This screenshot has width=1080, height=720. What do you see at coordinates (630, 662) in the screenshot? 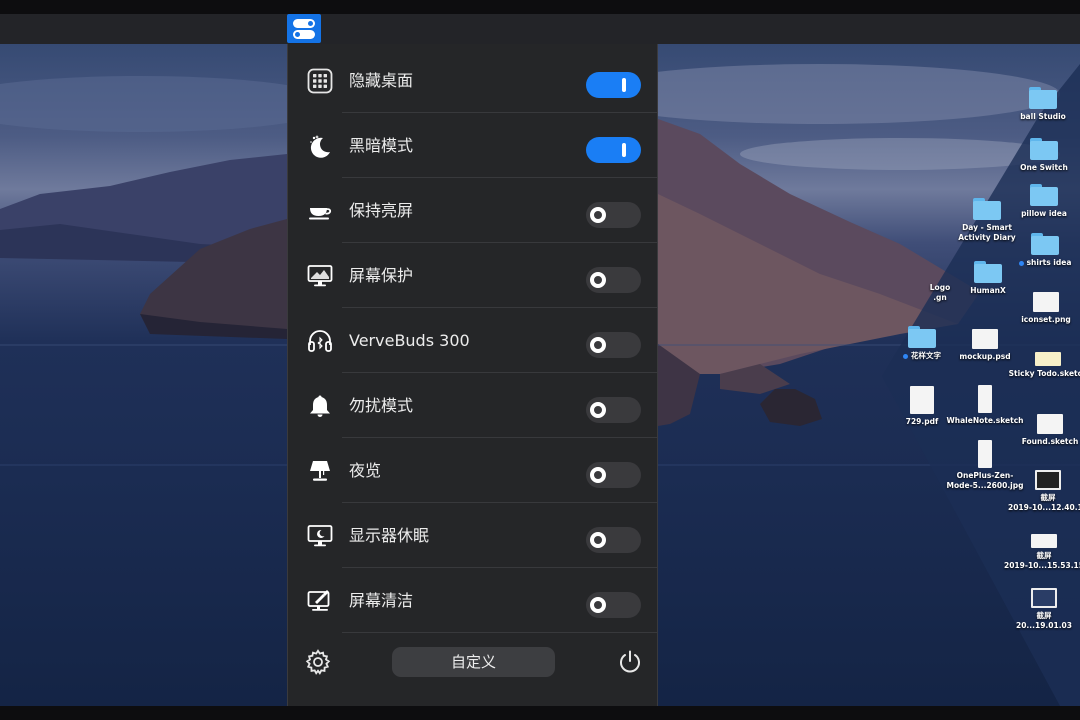
I see `power-icon` at bounding box center [630, 662].